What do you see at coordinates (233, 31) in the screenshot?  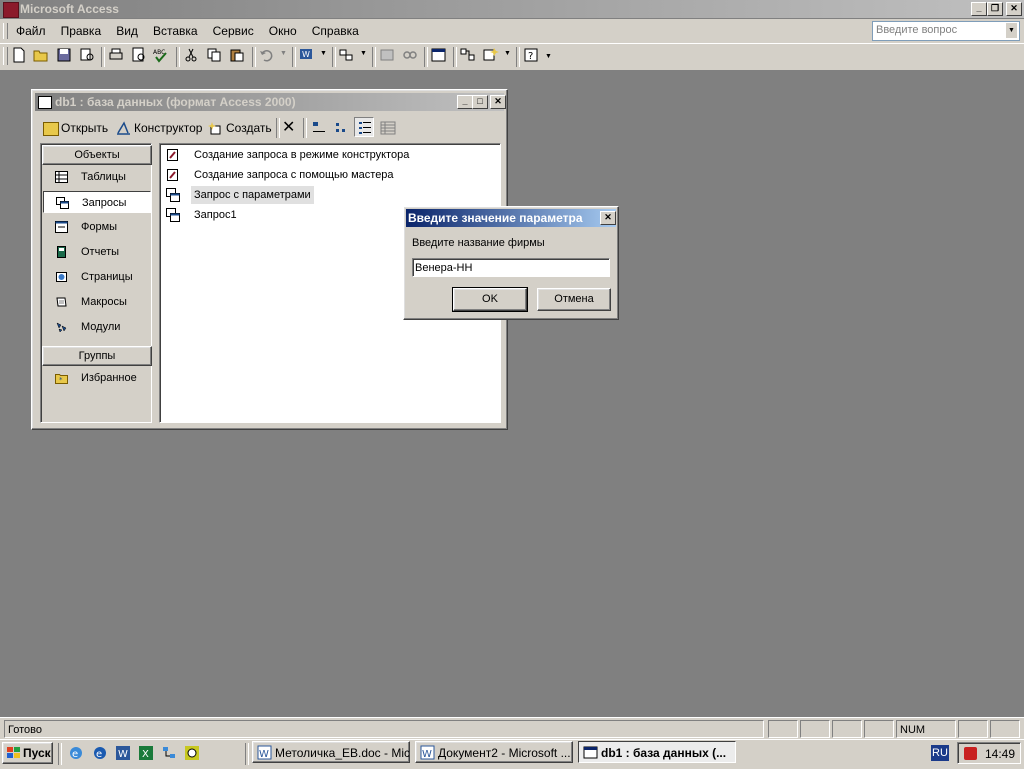 I see `menu-tools: Сервис` at bounding box center [233, 31].